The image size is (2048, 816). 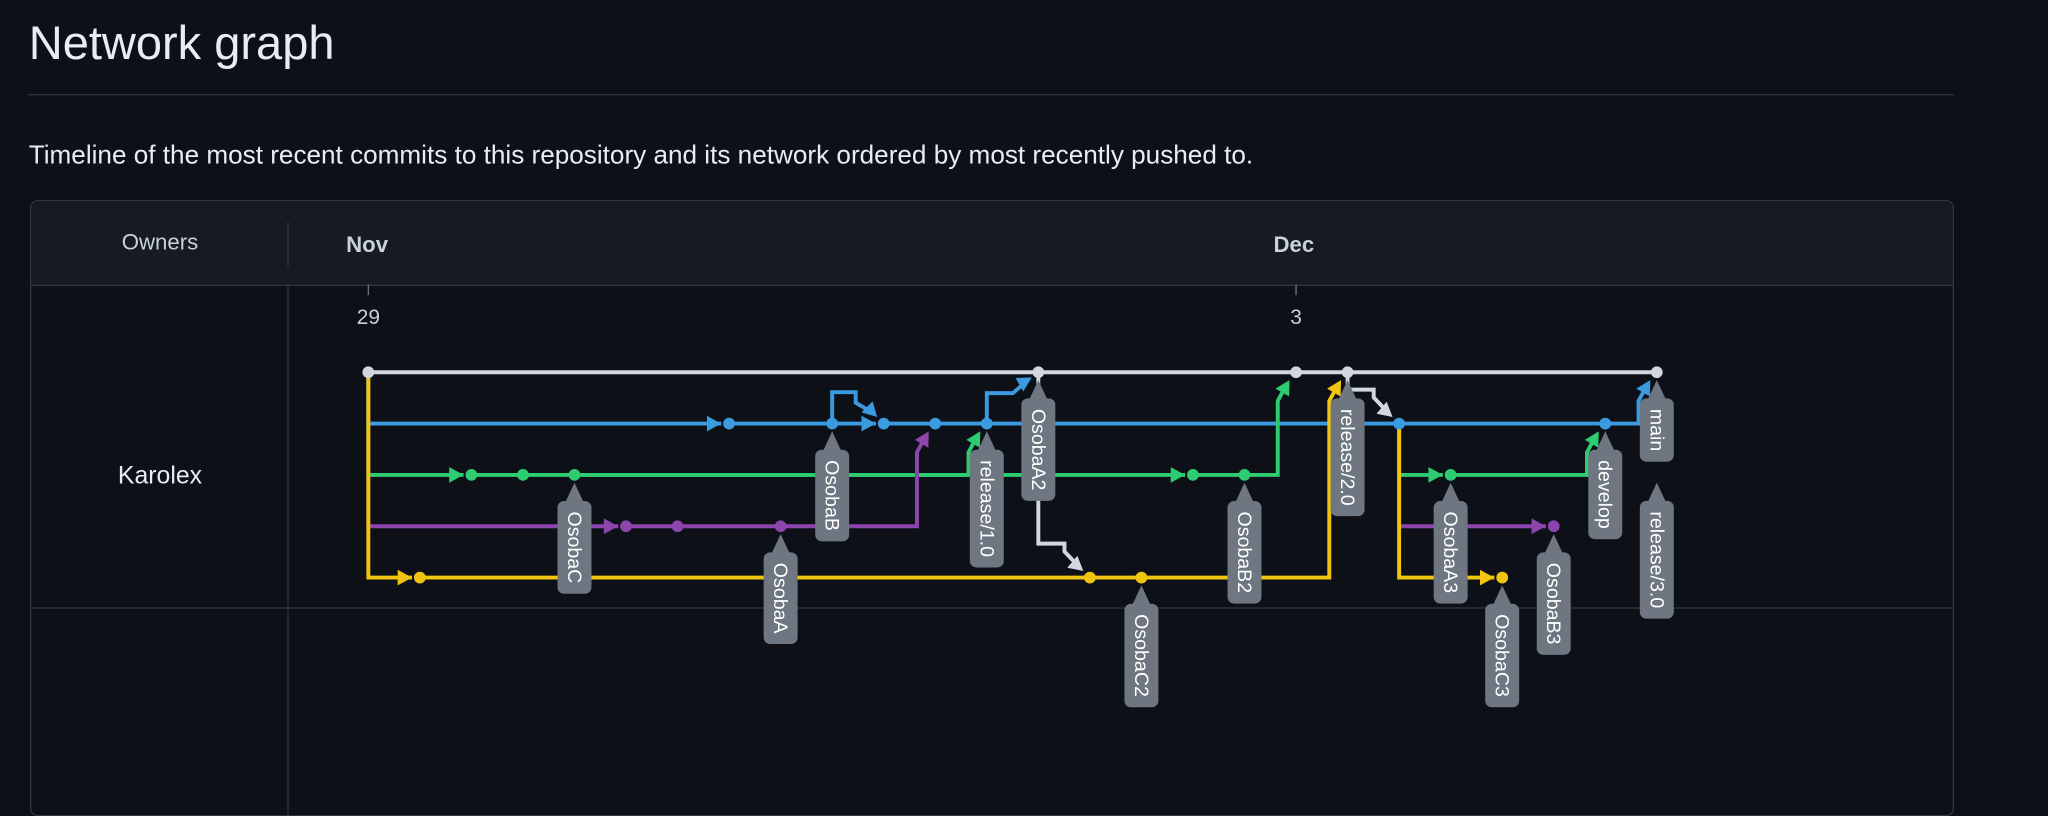 What do you see at coordinates (1347, 457) in the screenshot?
I see `label-text: release/2.0` at bounding box center [1347, 457].